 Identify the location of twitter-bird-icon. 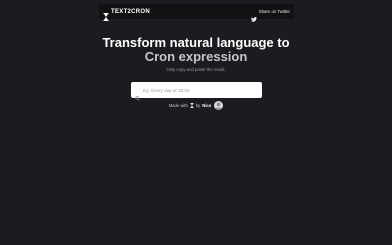
(253, 15).